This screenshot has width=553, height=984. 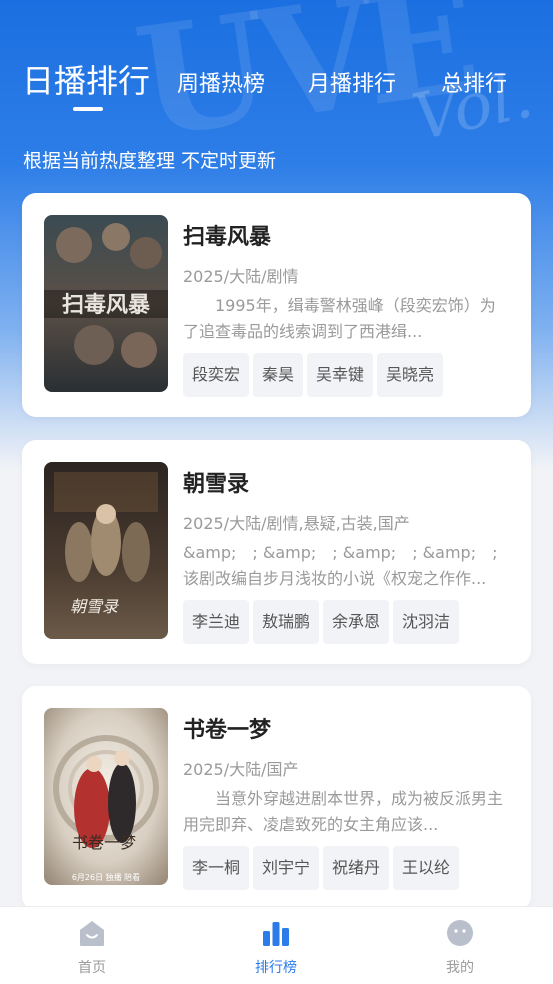 What do you see at coordinates (286, 622) in the screenshot?
I see `cast-tag: 敖瑞鹏` at bounding box center [286, 622].